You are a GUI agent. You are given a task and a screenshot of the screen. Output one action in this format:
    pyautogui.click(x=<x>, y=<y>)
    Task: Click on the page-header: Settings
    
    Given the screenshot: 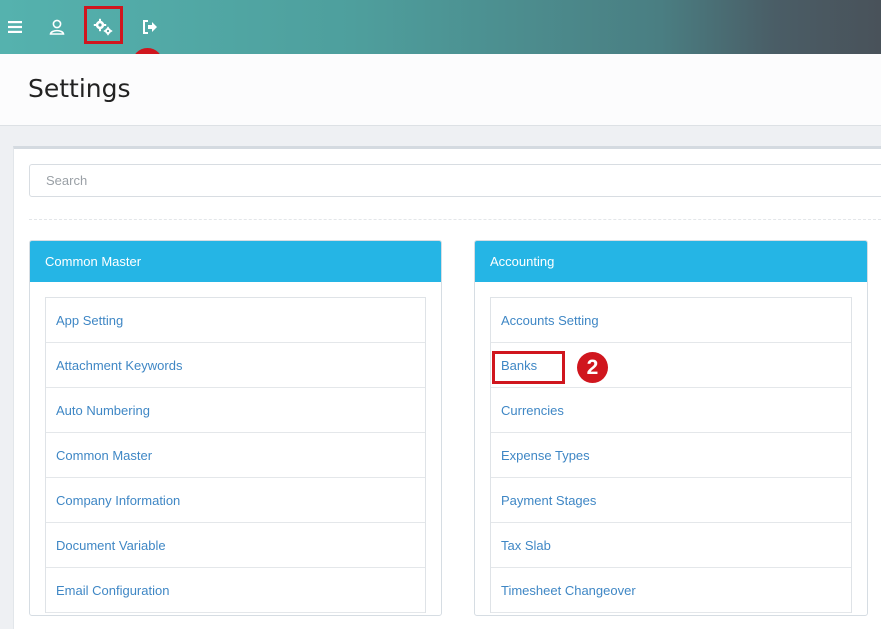 What is the action you would take?
    pyautogui.click(x=440, y=90)
    